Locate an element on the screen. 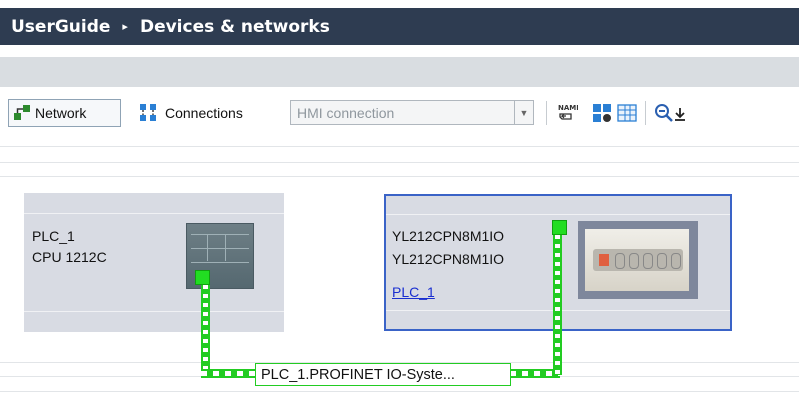 The height and width of the screenshot is (407, 799). connection-type-select: HMI connection ▼ is located at coordinates (412, 112).